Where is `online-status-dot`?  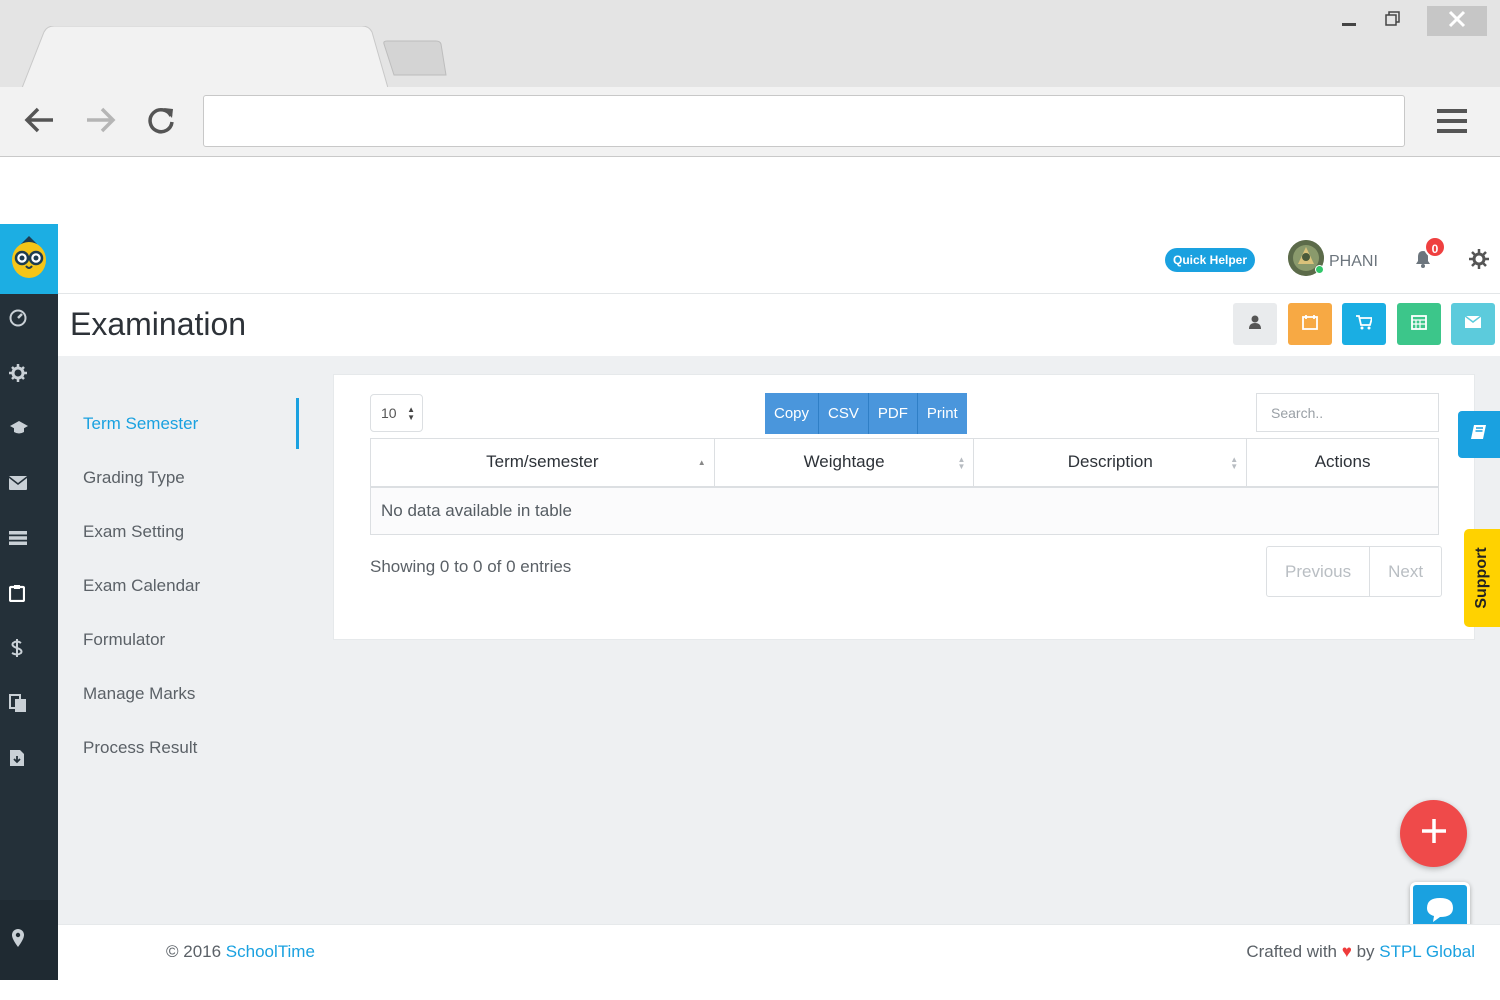
online-status-dot is located at coordinates (1319, 269).